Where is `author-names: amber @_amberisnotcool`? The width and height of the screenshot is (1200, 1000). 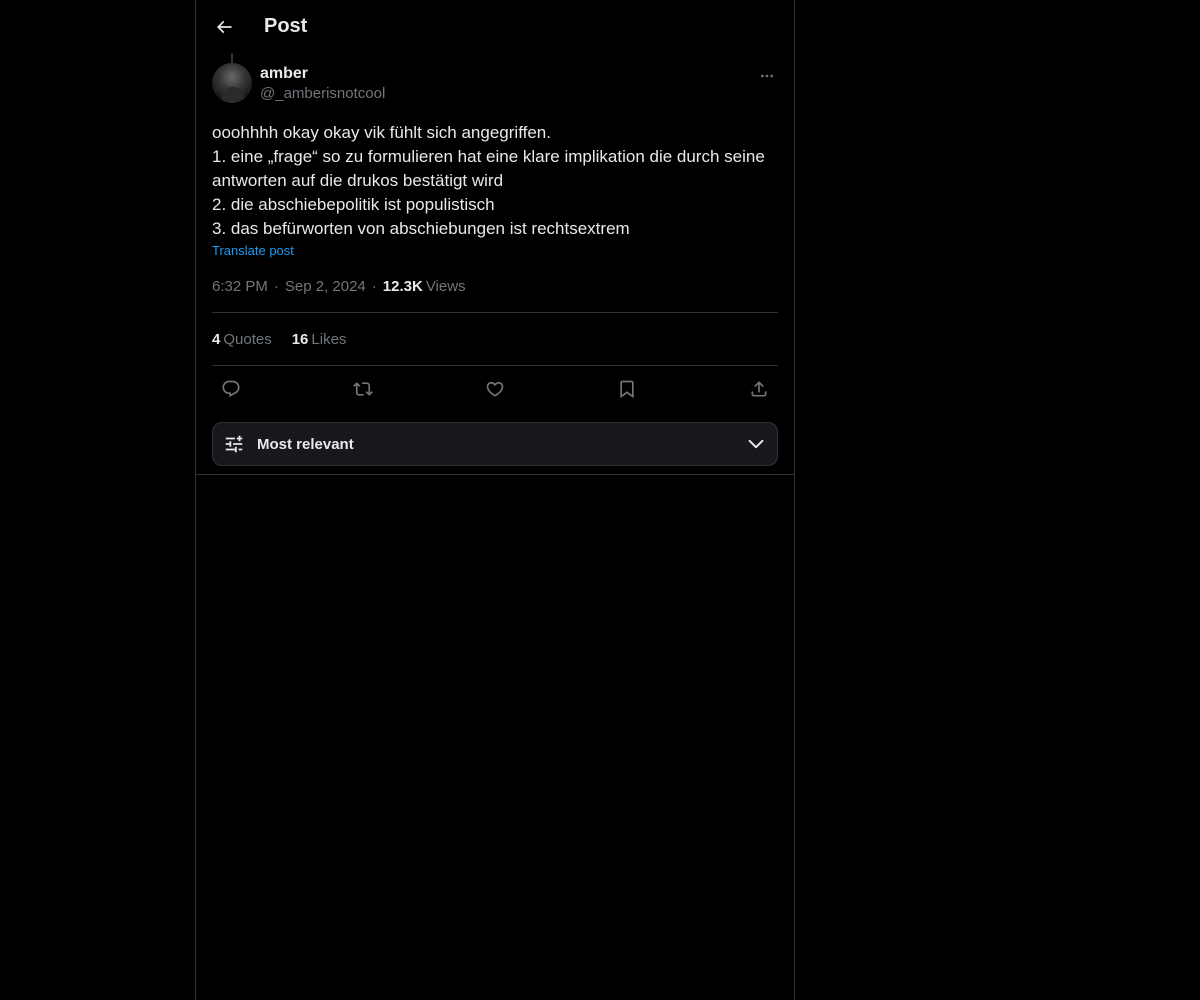 author-names: amber @_amberisnotcool is located at coordinates (322, 83).